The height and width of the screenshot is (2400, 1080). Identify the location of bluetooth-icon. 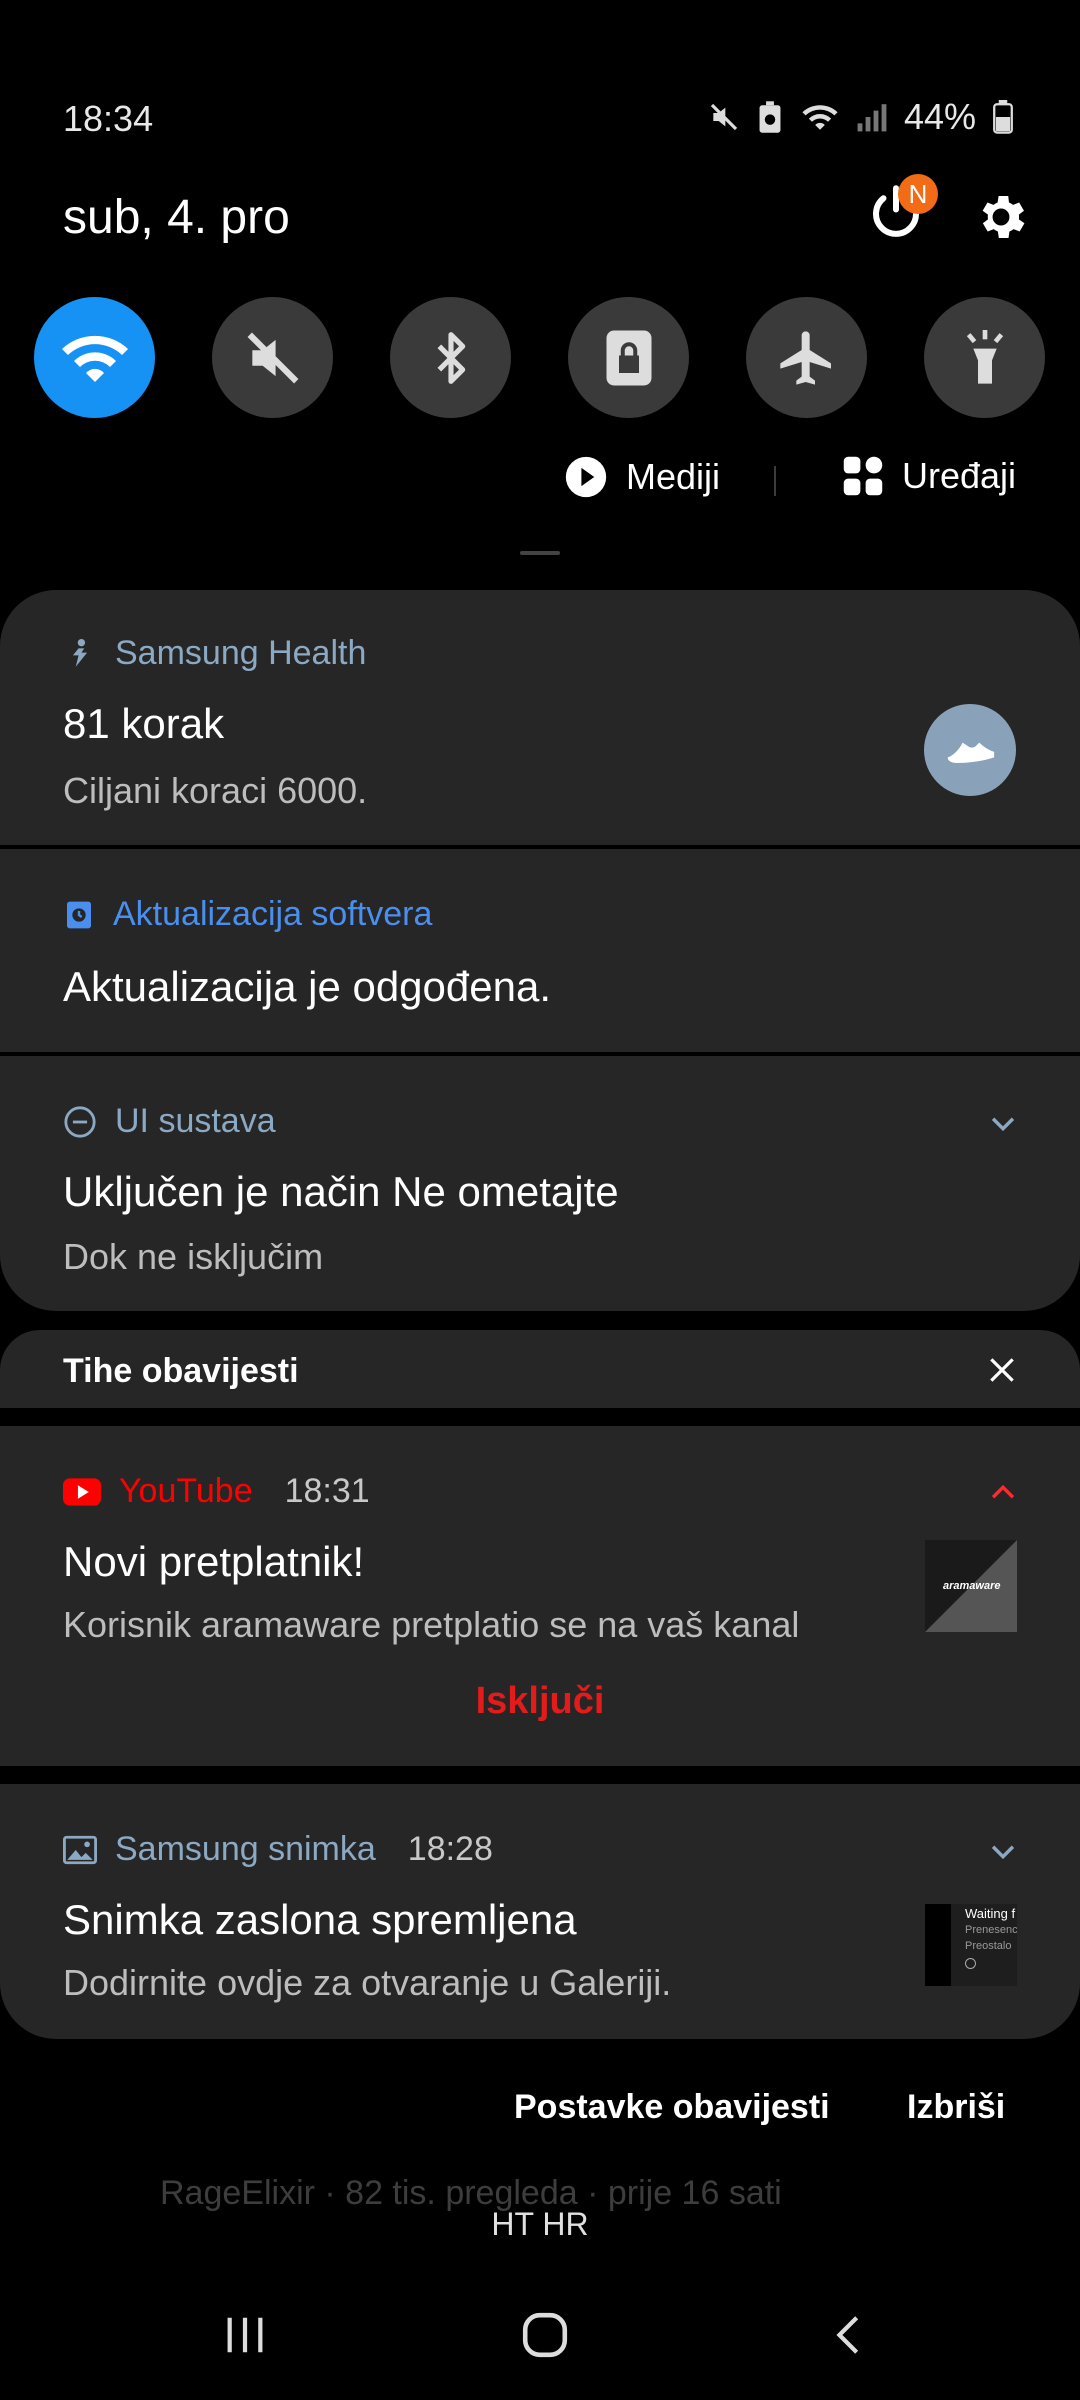
(451, 357).